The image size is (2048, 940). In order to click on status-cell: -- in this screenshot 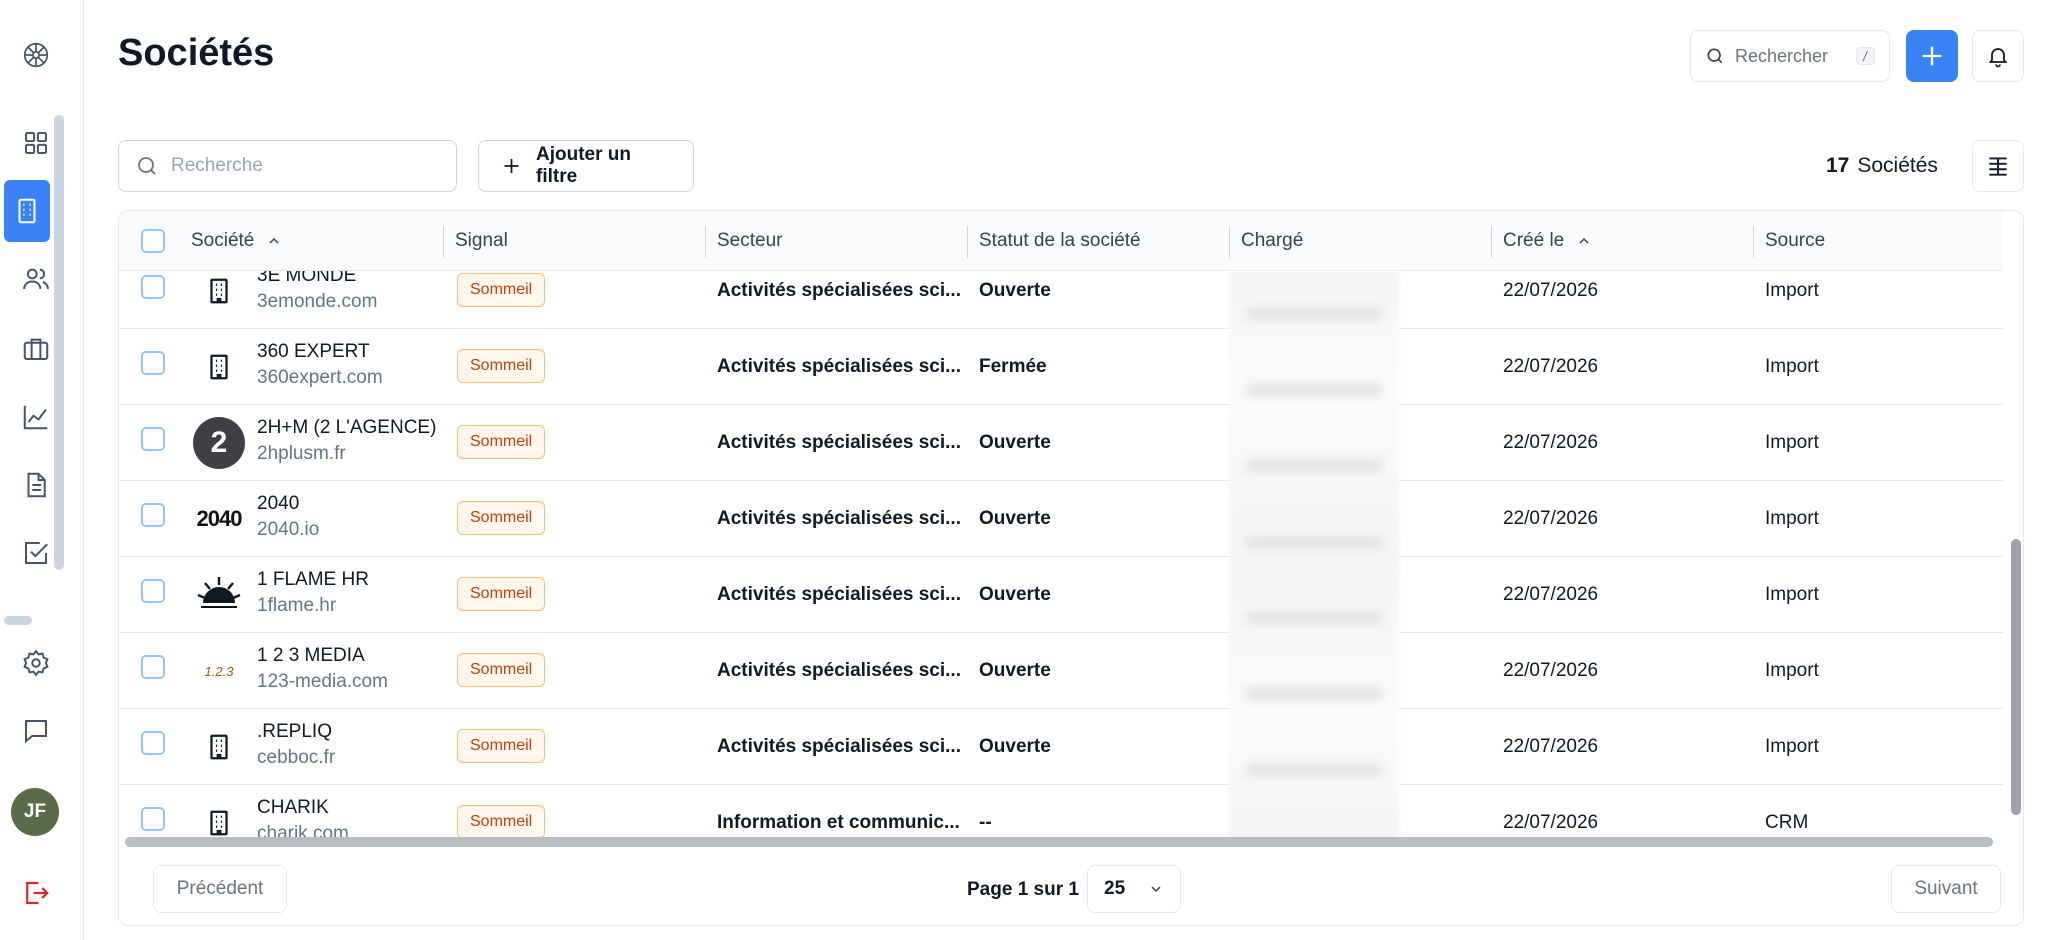, I will do `click(985, 822)`.